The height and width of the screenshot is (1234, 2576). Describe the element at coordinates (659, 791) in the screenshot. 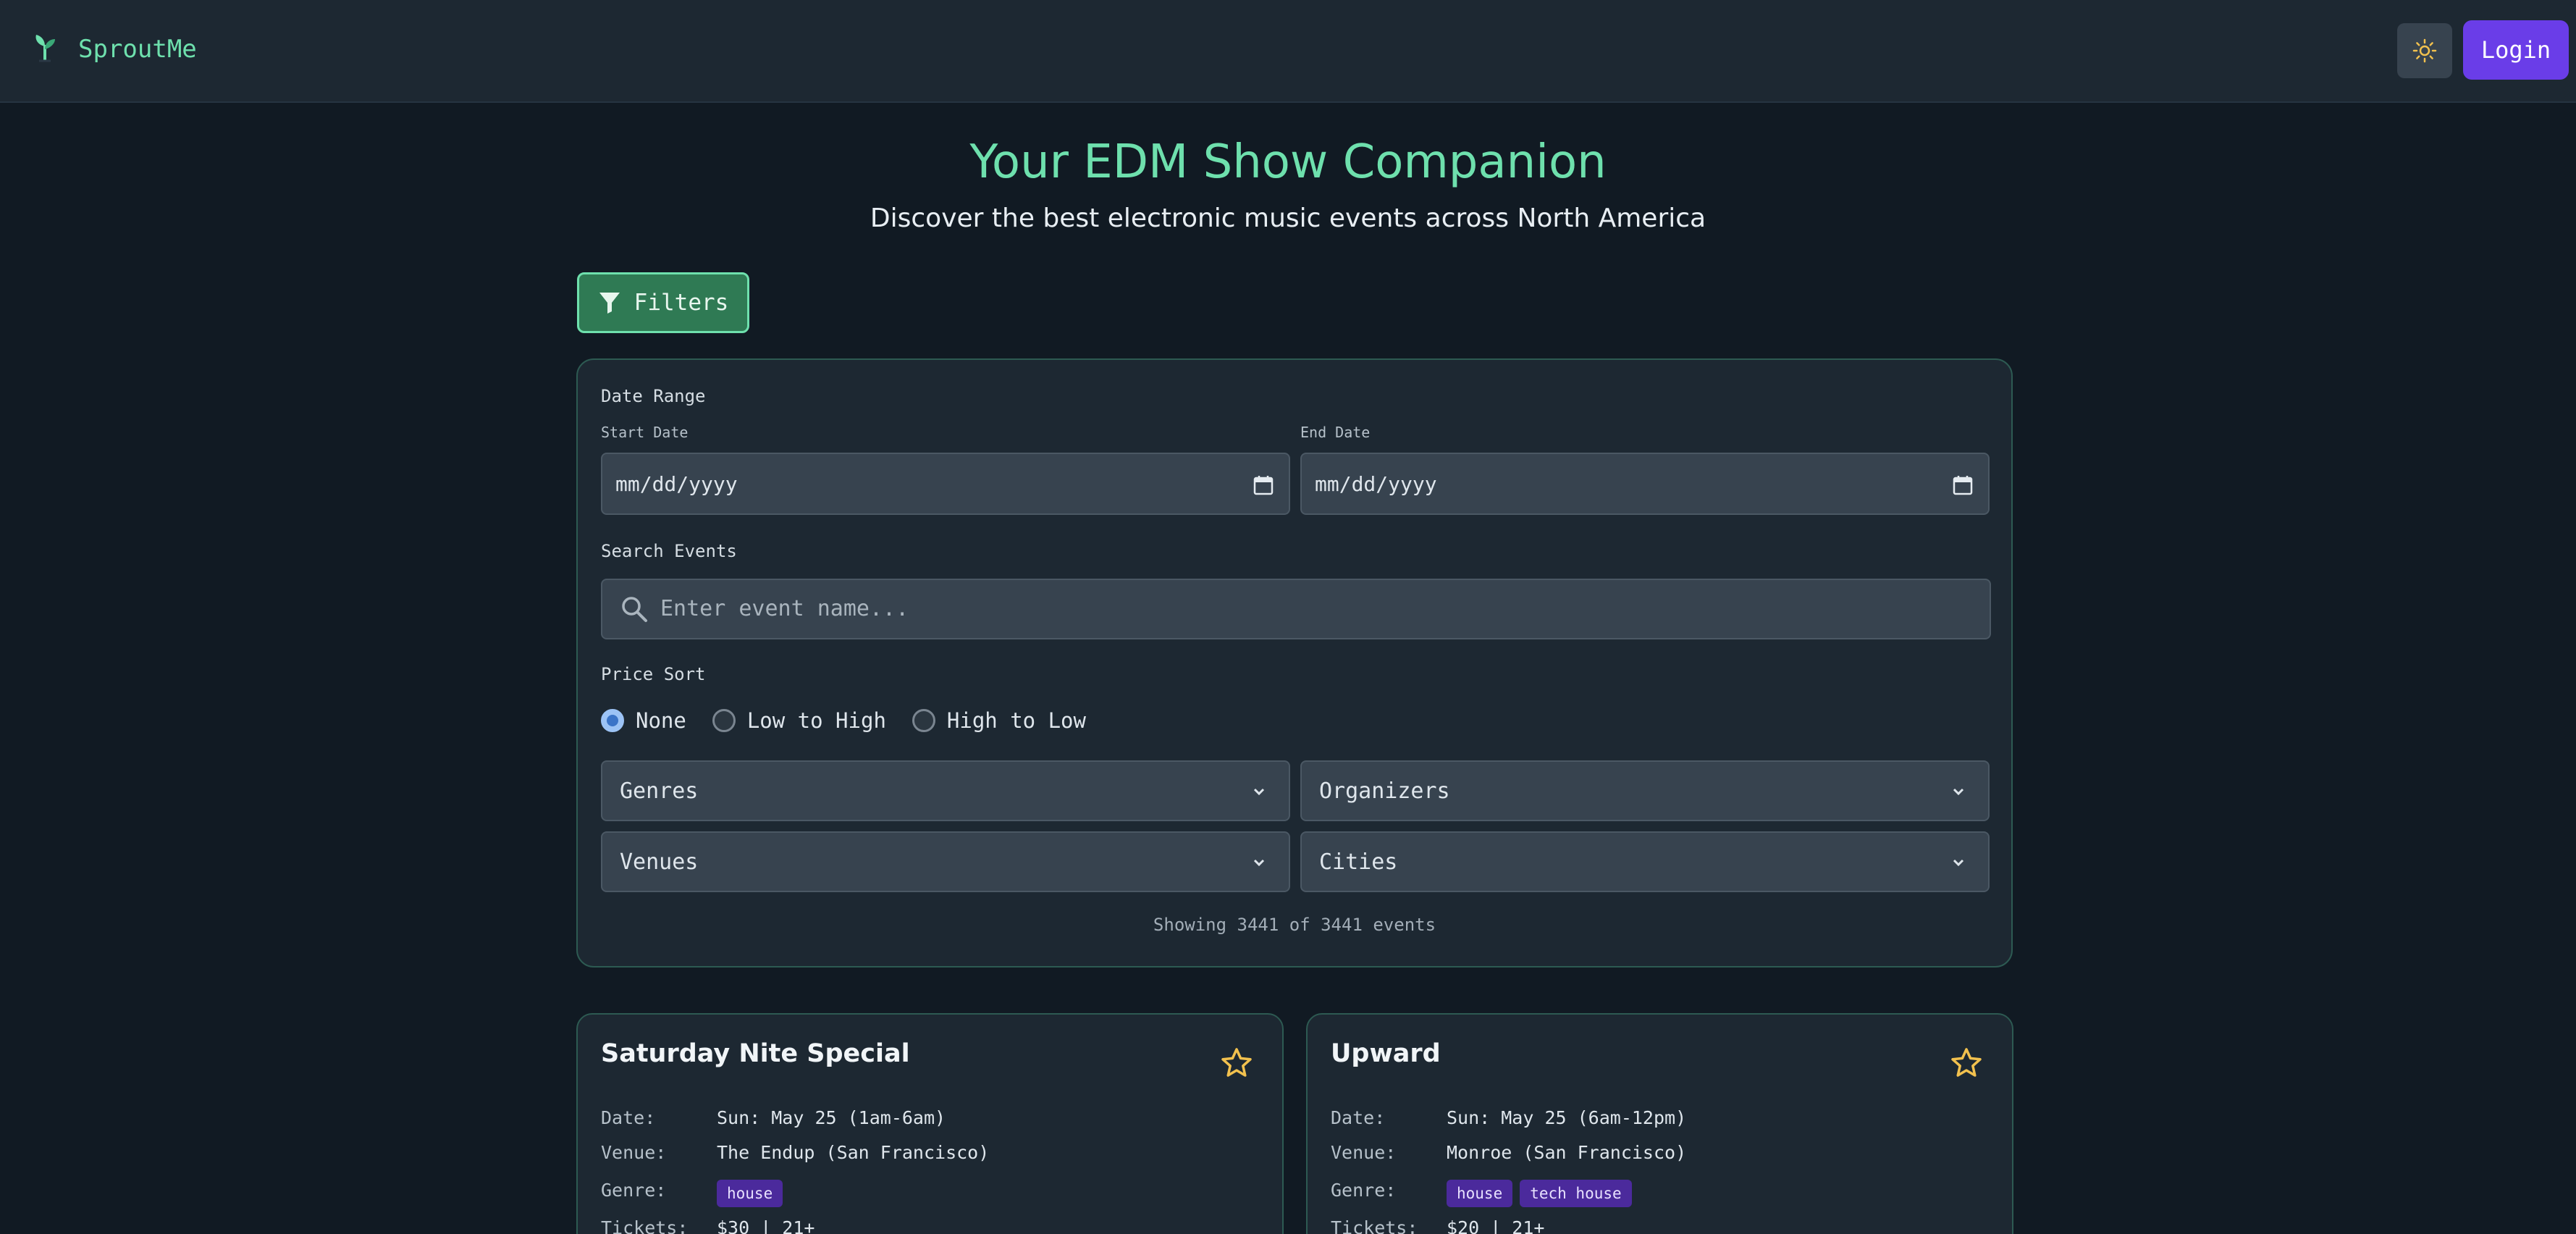

I see `genres-select-label: Genres` at that location.